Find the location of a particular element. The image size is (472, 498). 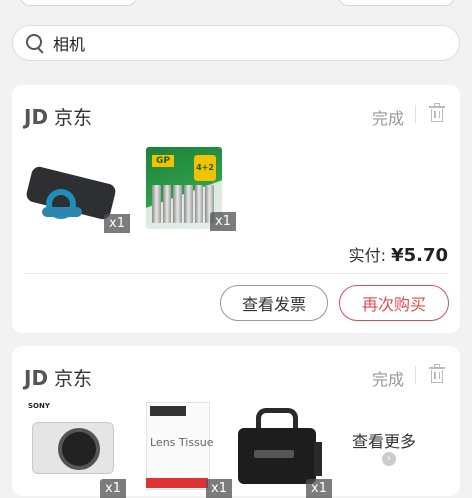

lens-tissue-label: Lens Tissue is located at coordinates (182, 442).